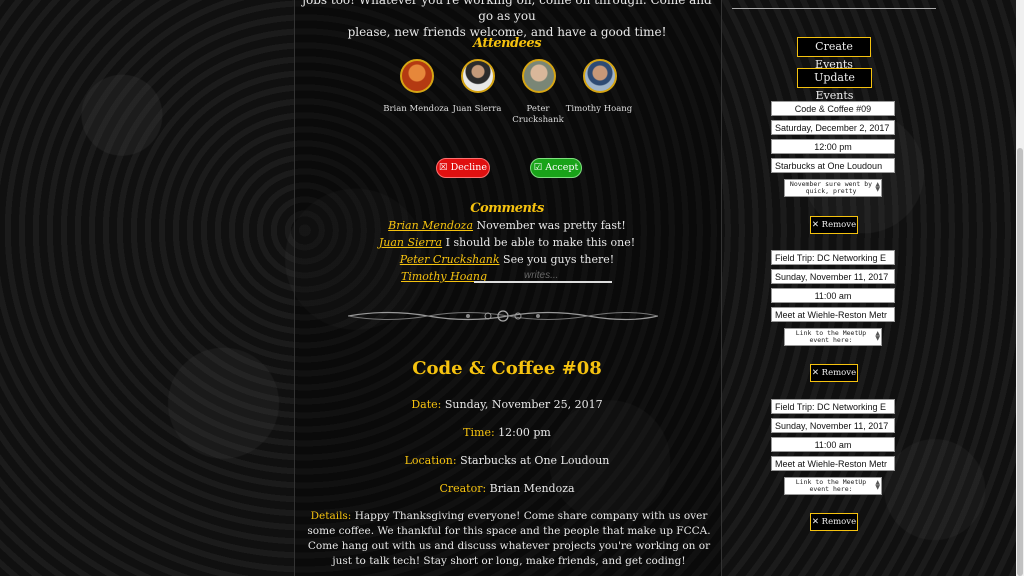  What do you see at coordinates (834, 8) in the screenshot?
I see `sidebar-divider` at bounding box center [834, 8].